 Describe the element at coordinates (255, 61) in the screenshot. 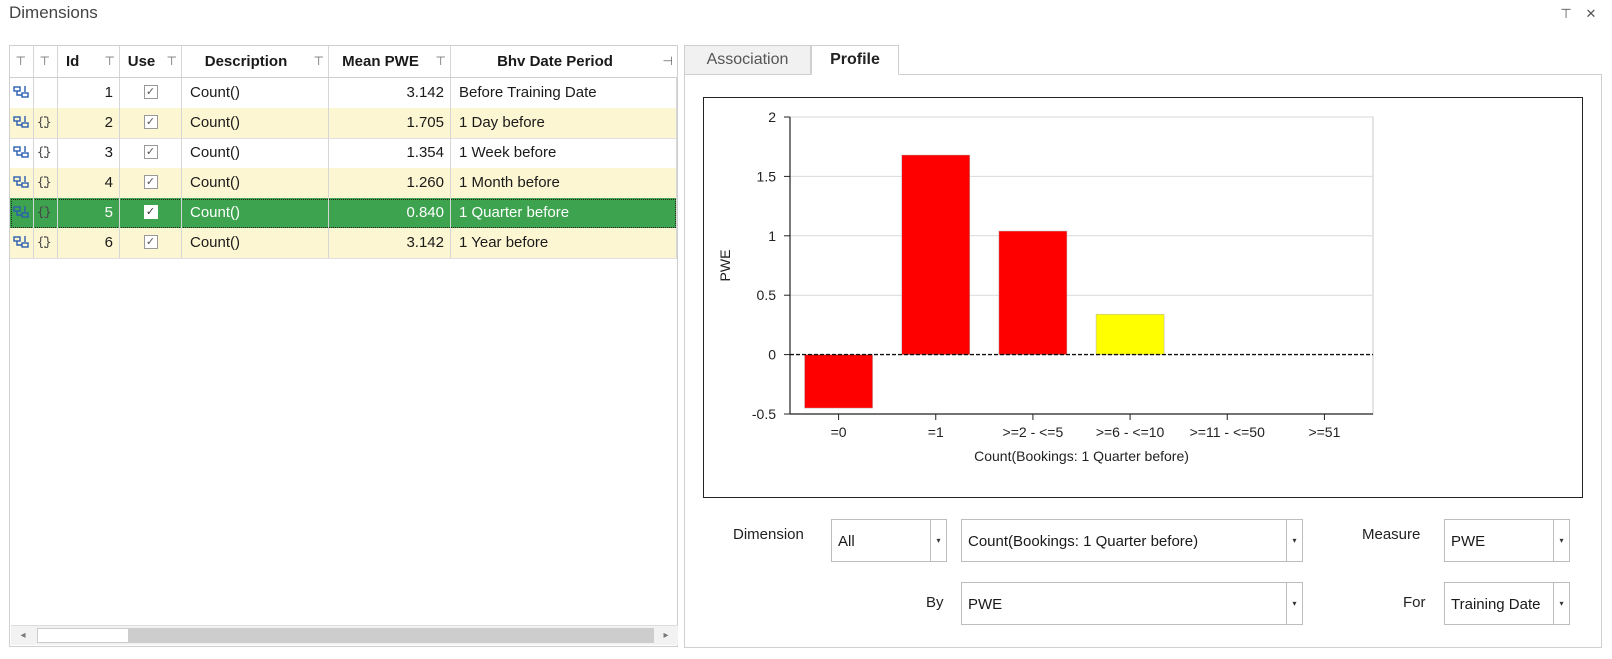

I see `column-header-description: Description ⊤` at that location.